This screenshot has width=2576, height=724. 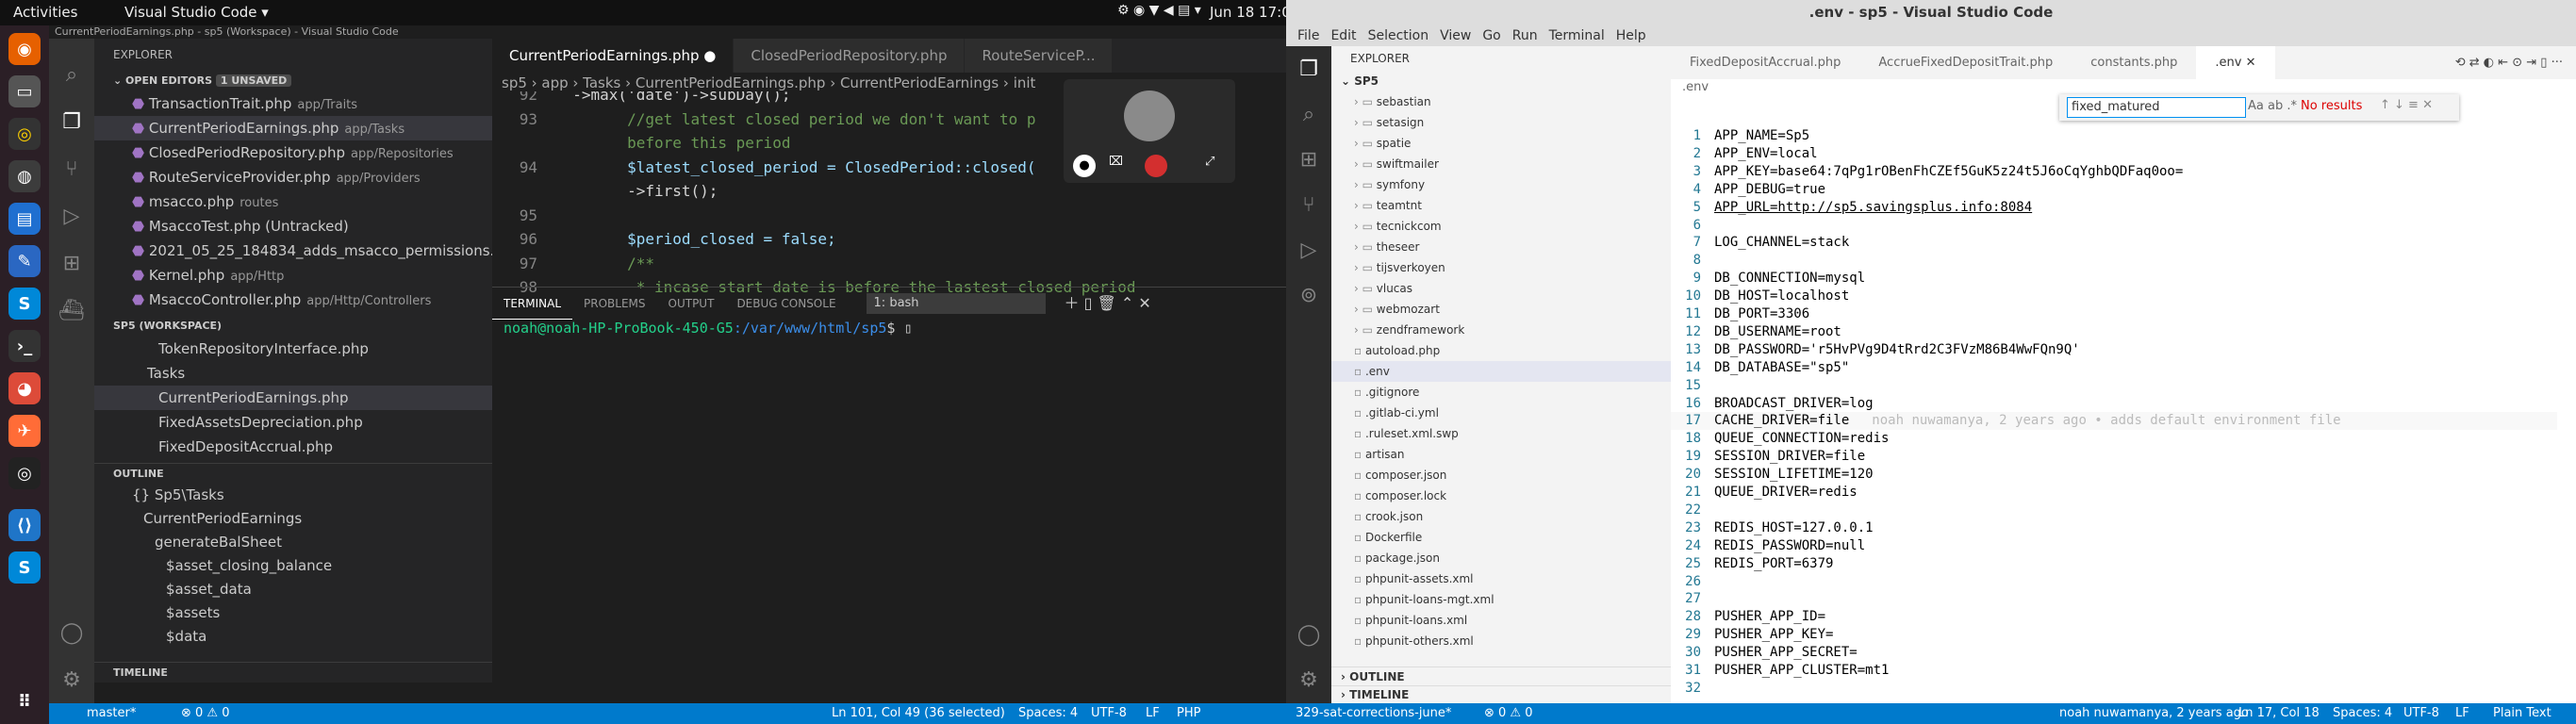 I want to click on tab-closed-period-repository: ClosedPeriodRepository.php, so click(x=850, y=56).